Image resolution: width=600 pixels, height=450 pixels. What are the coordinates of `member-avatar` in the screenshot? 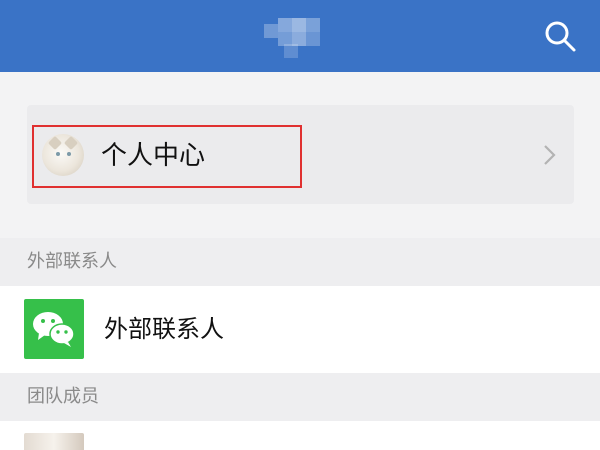 It's located at (54, 441).